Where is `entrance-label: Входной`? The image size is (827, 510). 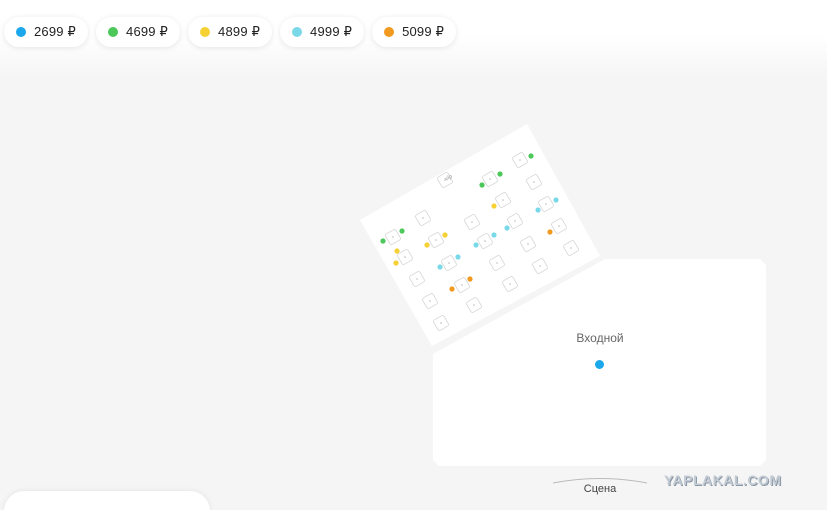
entrance-label: Входной is located at coordinates (600, 338).